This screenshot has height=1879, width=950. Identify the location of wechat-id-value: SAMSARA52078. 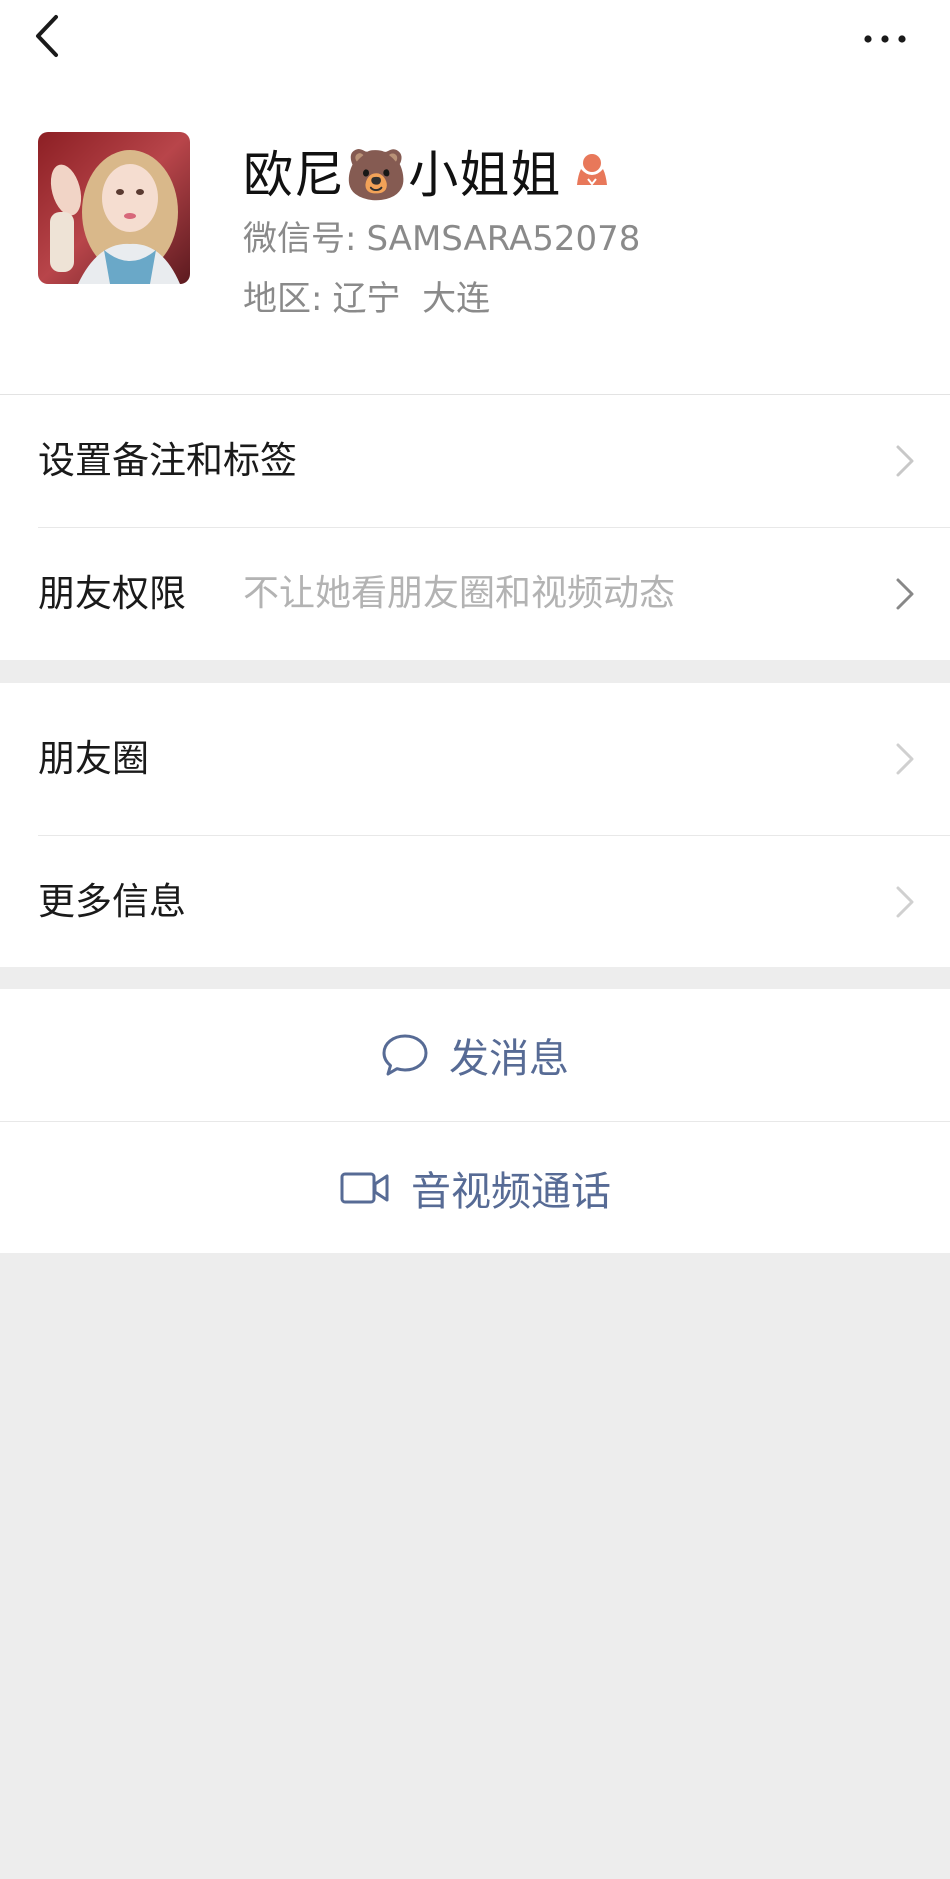
(503, 239).